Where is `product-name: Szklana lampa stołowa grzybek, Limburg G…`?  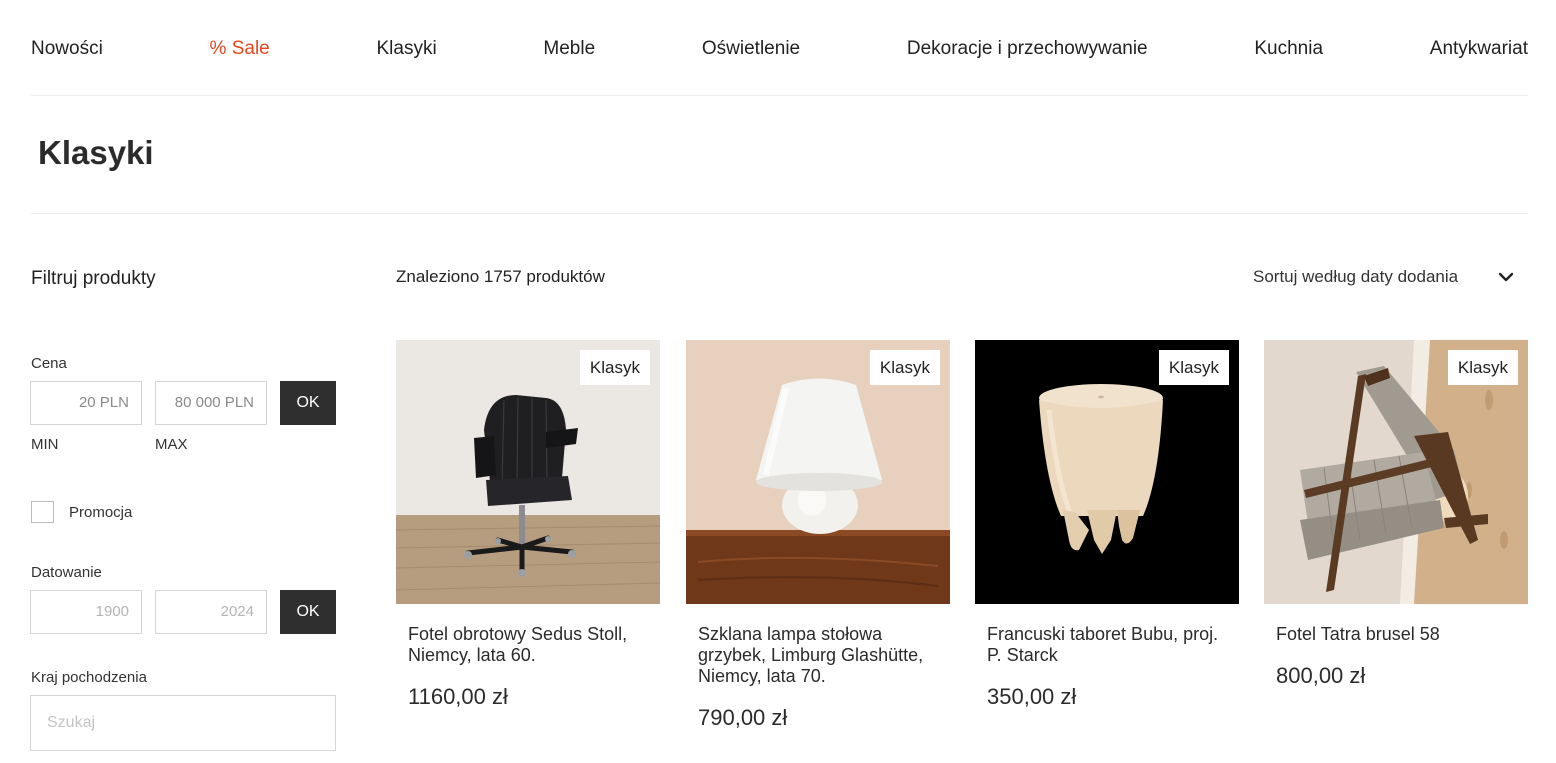 product-name: Szklana lampa stołowa grzybek, Limburg G… is located at coordinates (818, 655).